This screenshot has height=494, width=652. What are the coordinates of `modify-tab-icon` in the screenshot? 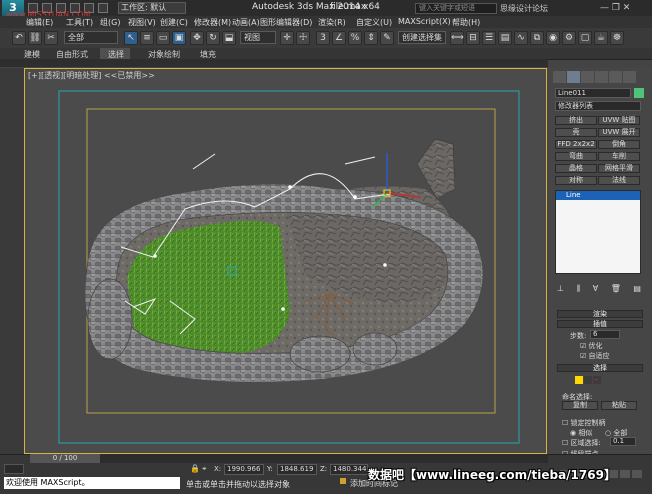 It's located at (573, 77).